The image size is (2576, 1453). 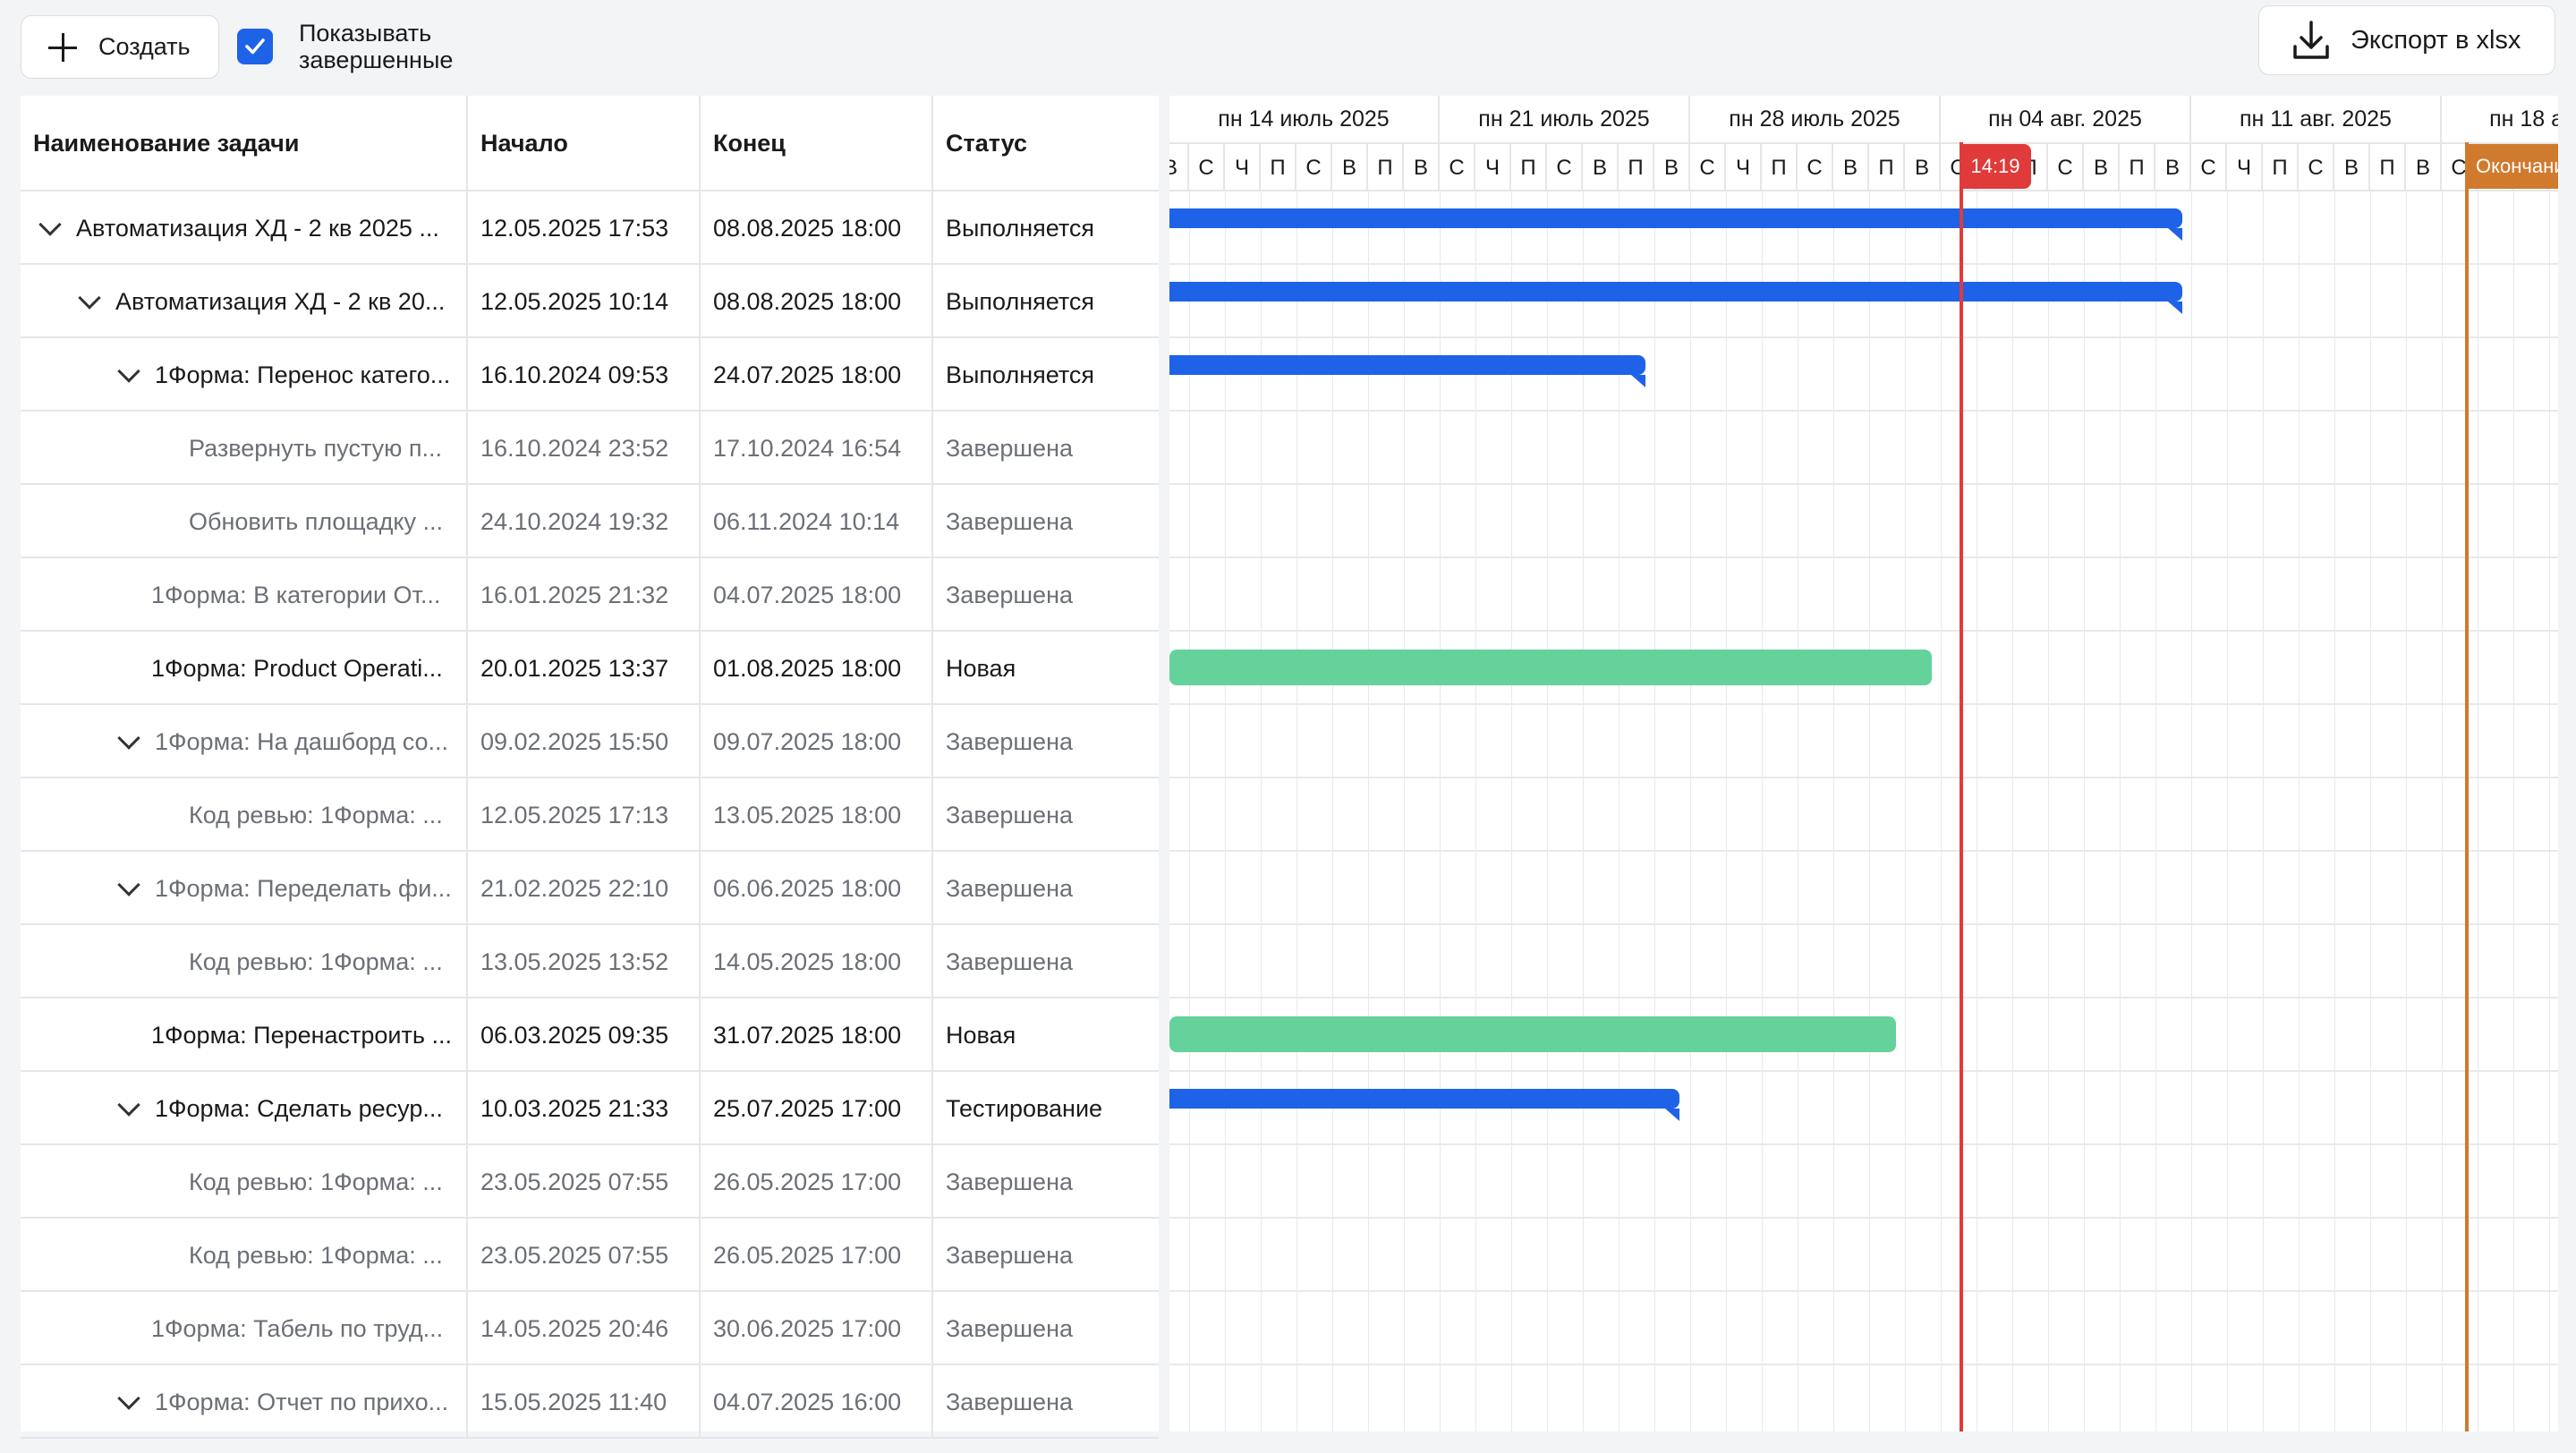 I want to click on export-button-label: Экспорт в xlsx, so click(x=2436, y=40).